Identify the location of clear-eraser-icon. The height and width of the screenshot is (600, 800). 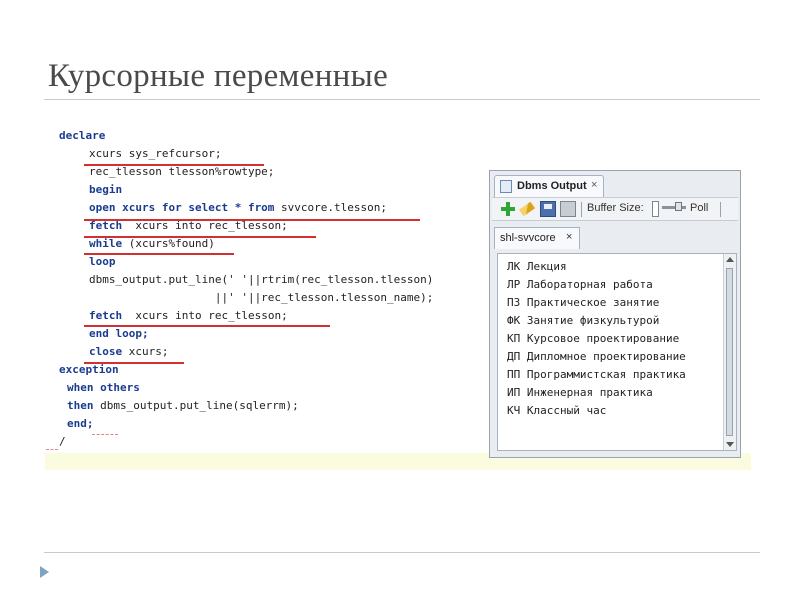
(527, 209).